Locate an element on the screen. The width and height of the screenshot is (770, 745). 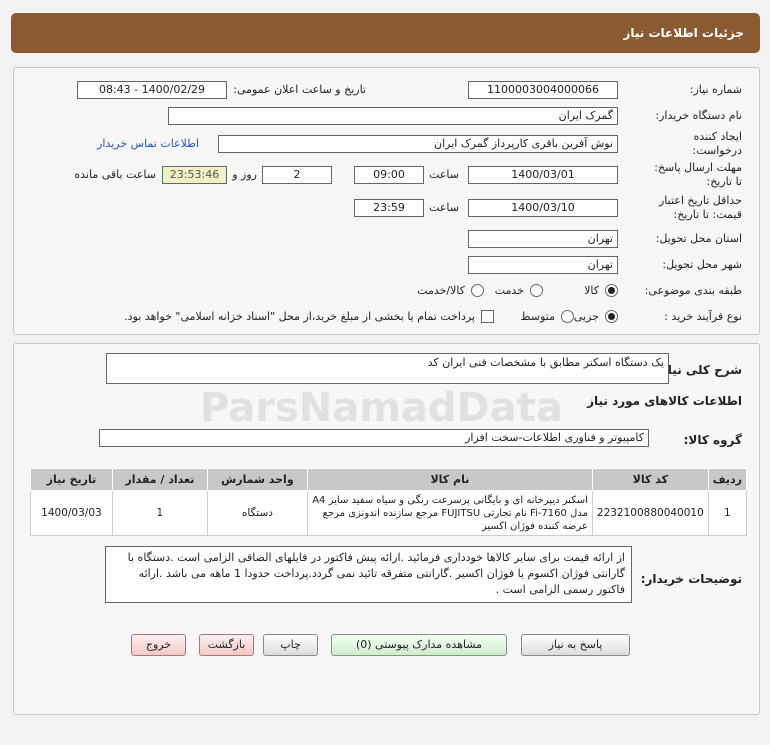
reply-button: پاسخ به نیاز is located at coordinates (575, 645).